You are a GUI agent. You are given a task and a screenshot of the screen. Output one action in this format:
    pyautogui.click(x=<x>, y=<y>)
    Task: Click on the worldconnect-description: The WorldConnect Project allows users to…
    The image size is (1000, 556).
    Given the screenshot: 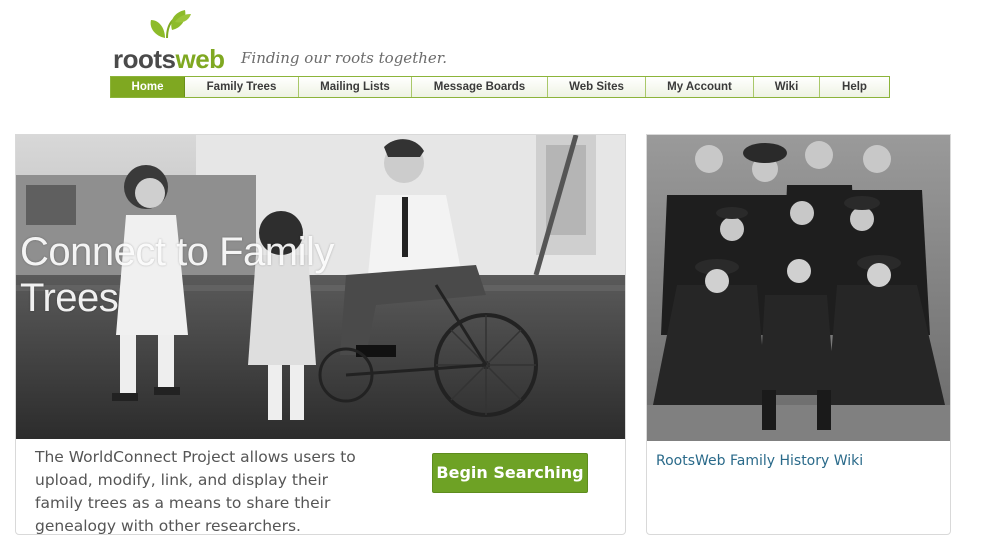 What is the action you would take?
    pyautogui.click(x=195, y=491)
    